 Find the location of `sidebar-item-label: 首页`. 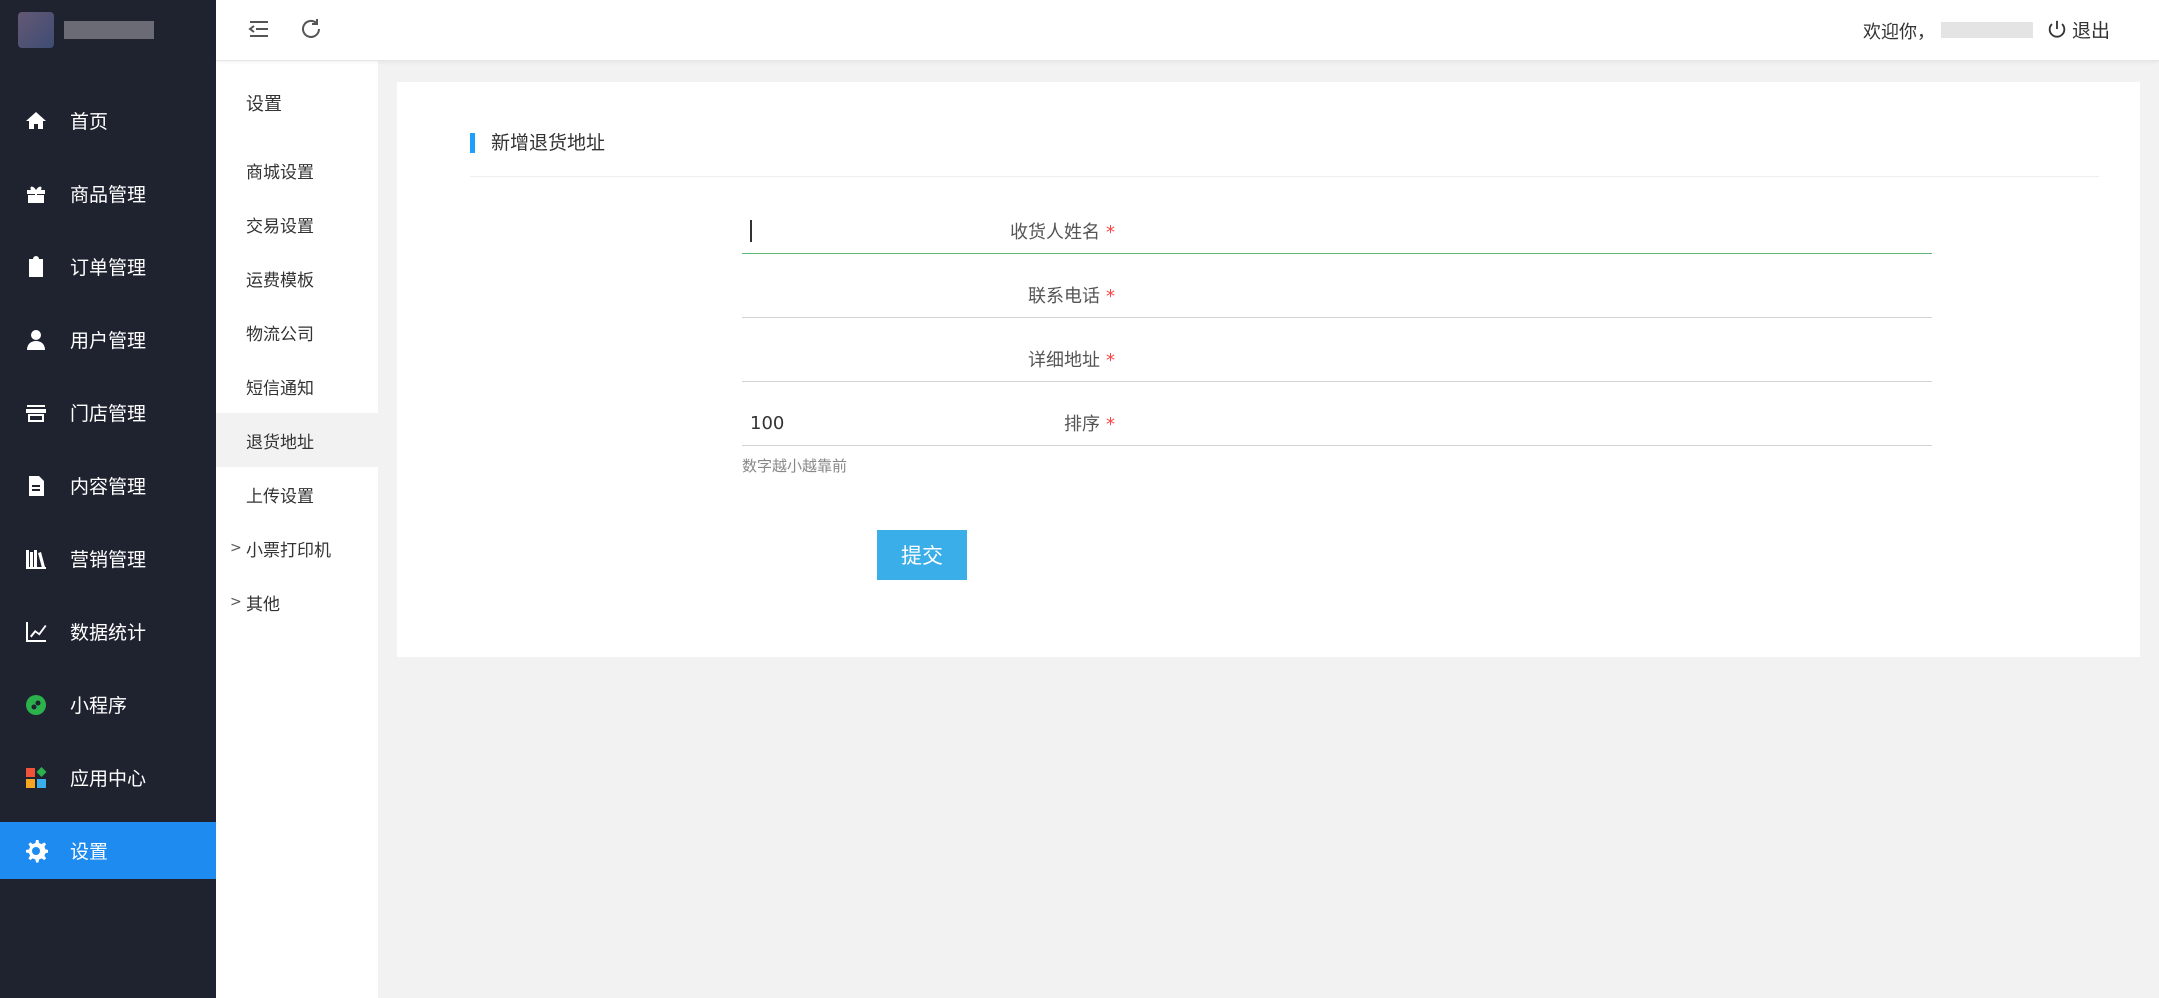

sidebar-item-label: 首页 is located at coordinates (89, 122).